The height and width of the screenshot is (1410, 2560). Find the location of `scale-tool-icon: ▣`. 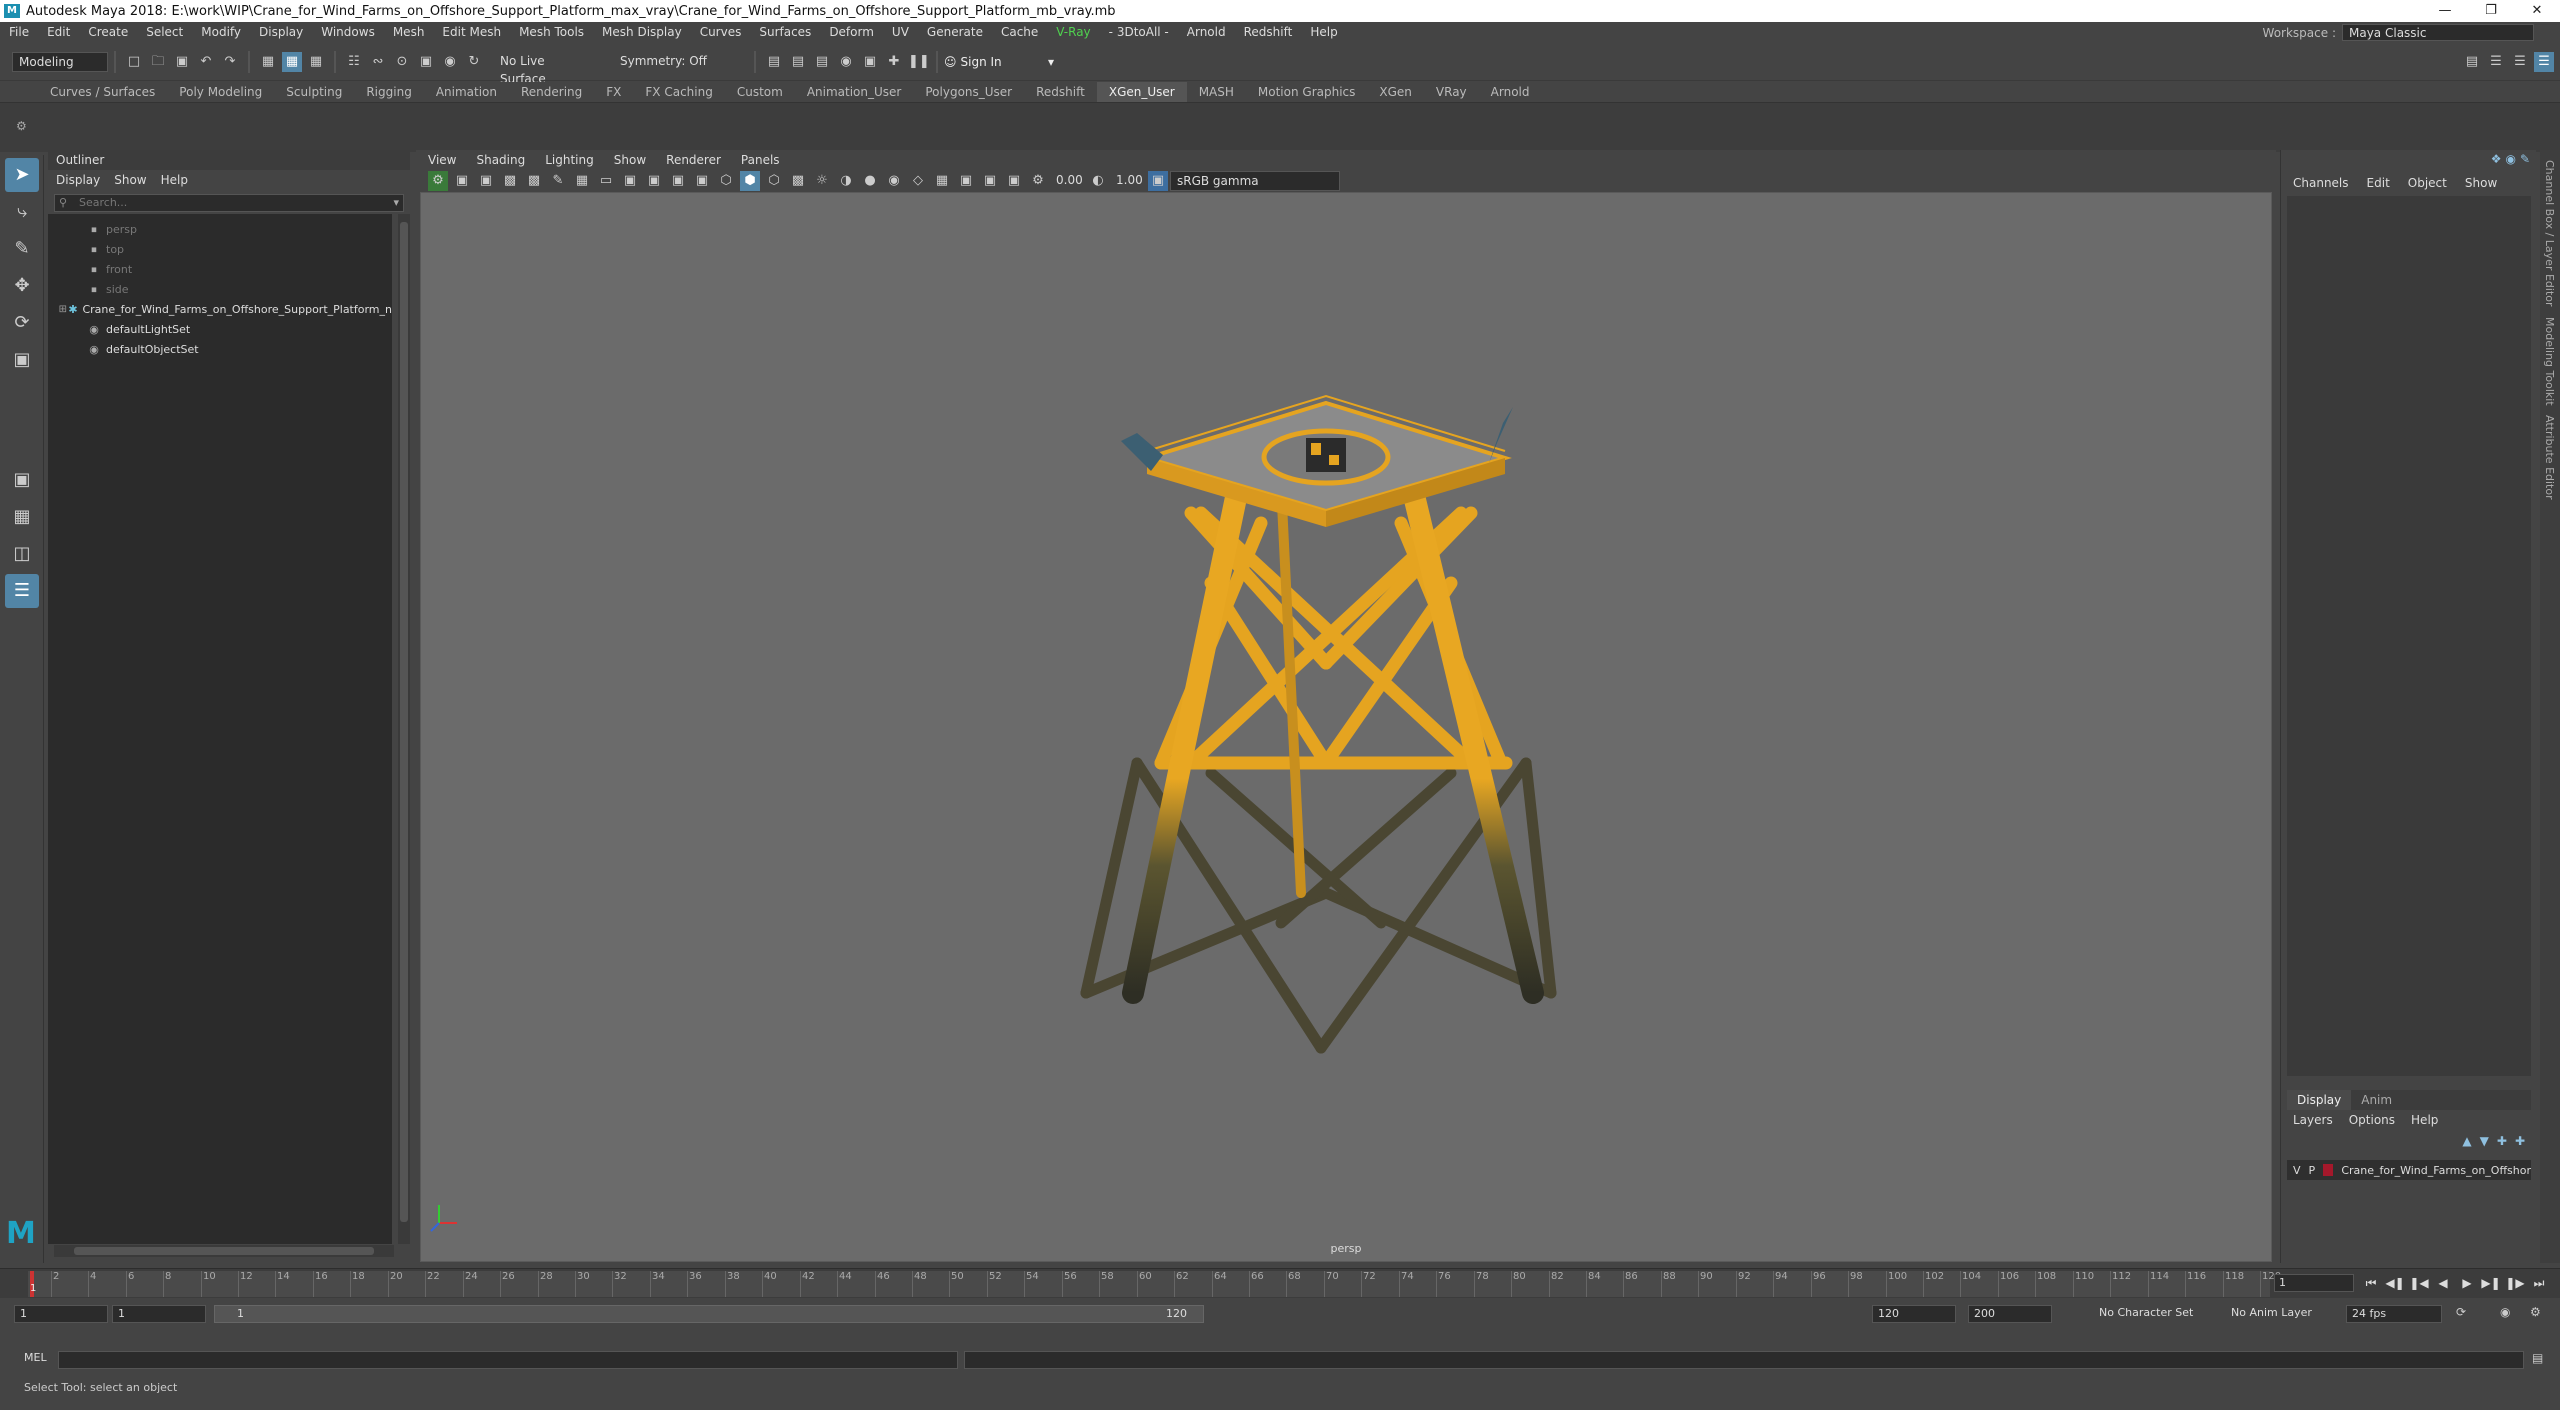

scale-tool-icon: ▣ is located at coordinates (22, 360).